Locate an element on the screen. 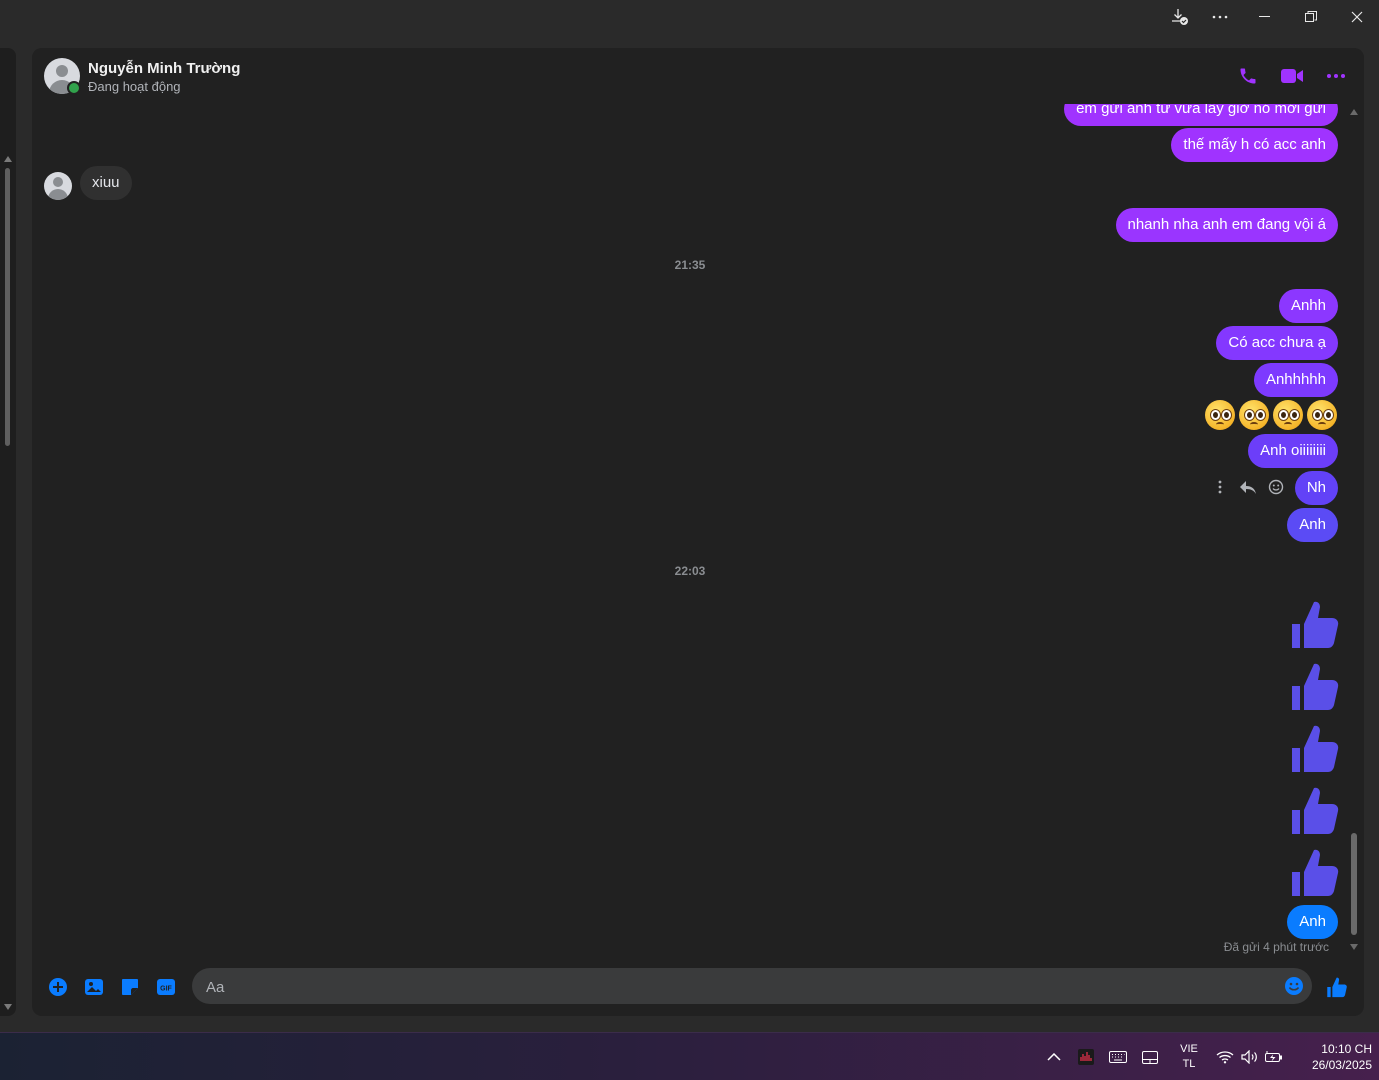 This screenshot has width=1379, height=1080. online-status-dot is located at coordinates (74, 88).